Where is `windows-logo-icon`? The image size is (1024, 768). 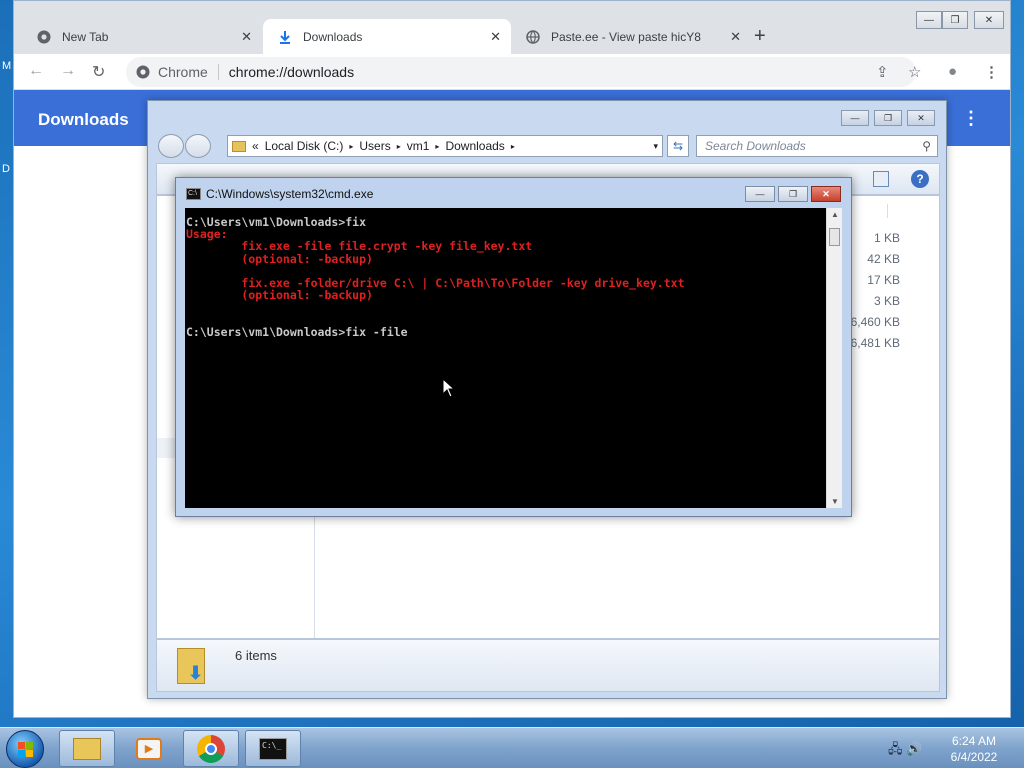
windows-logo-icon is located at coordinates (26, 750).